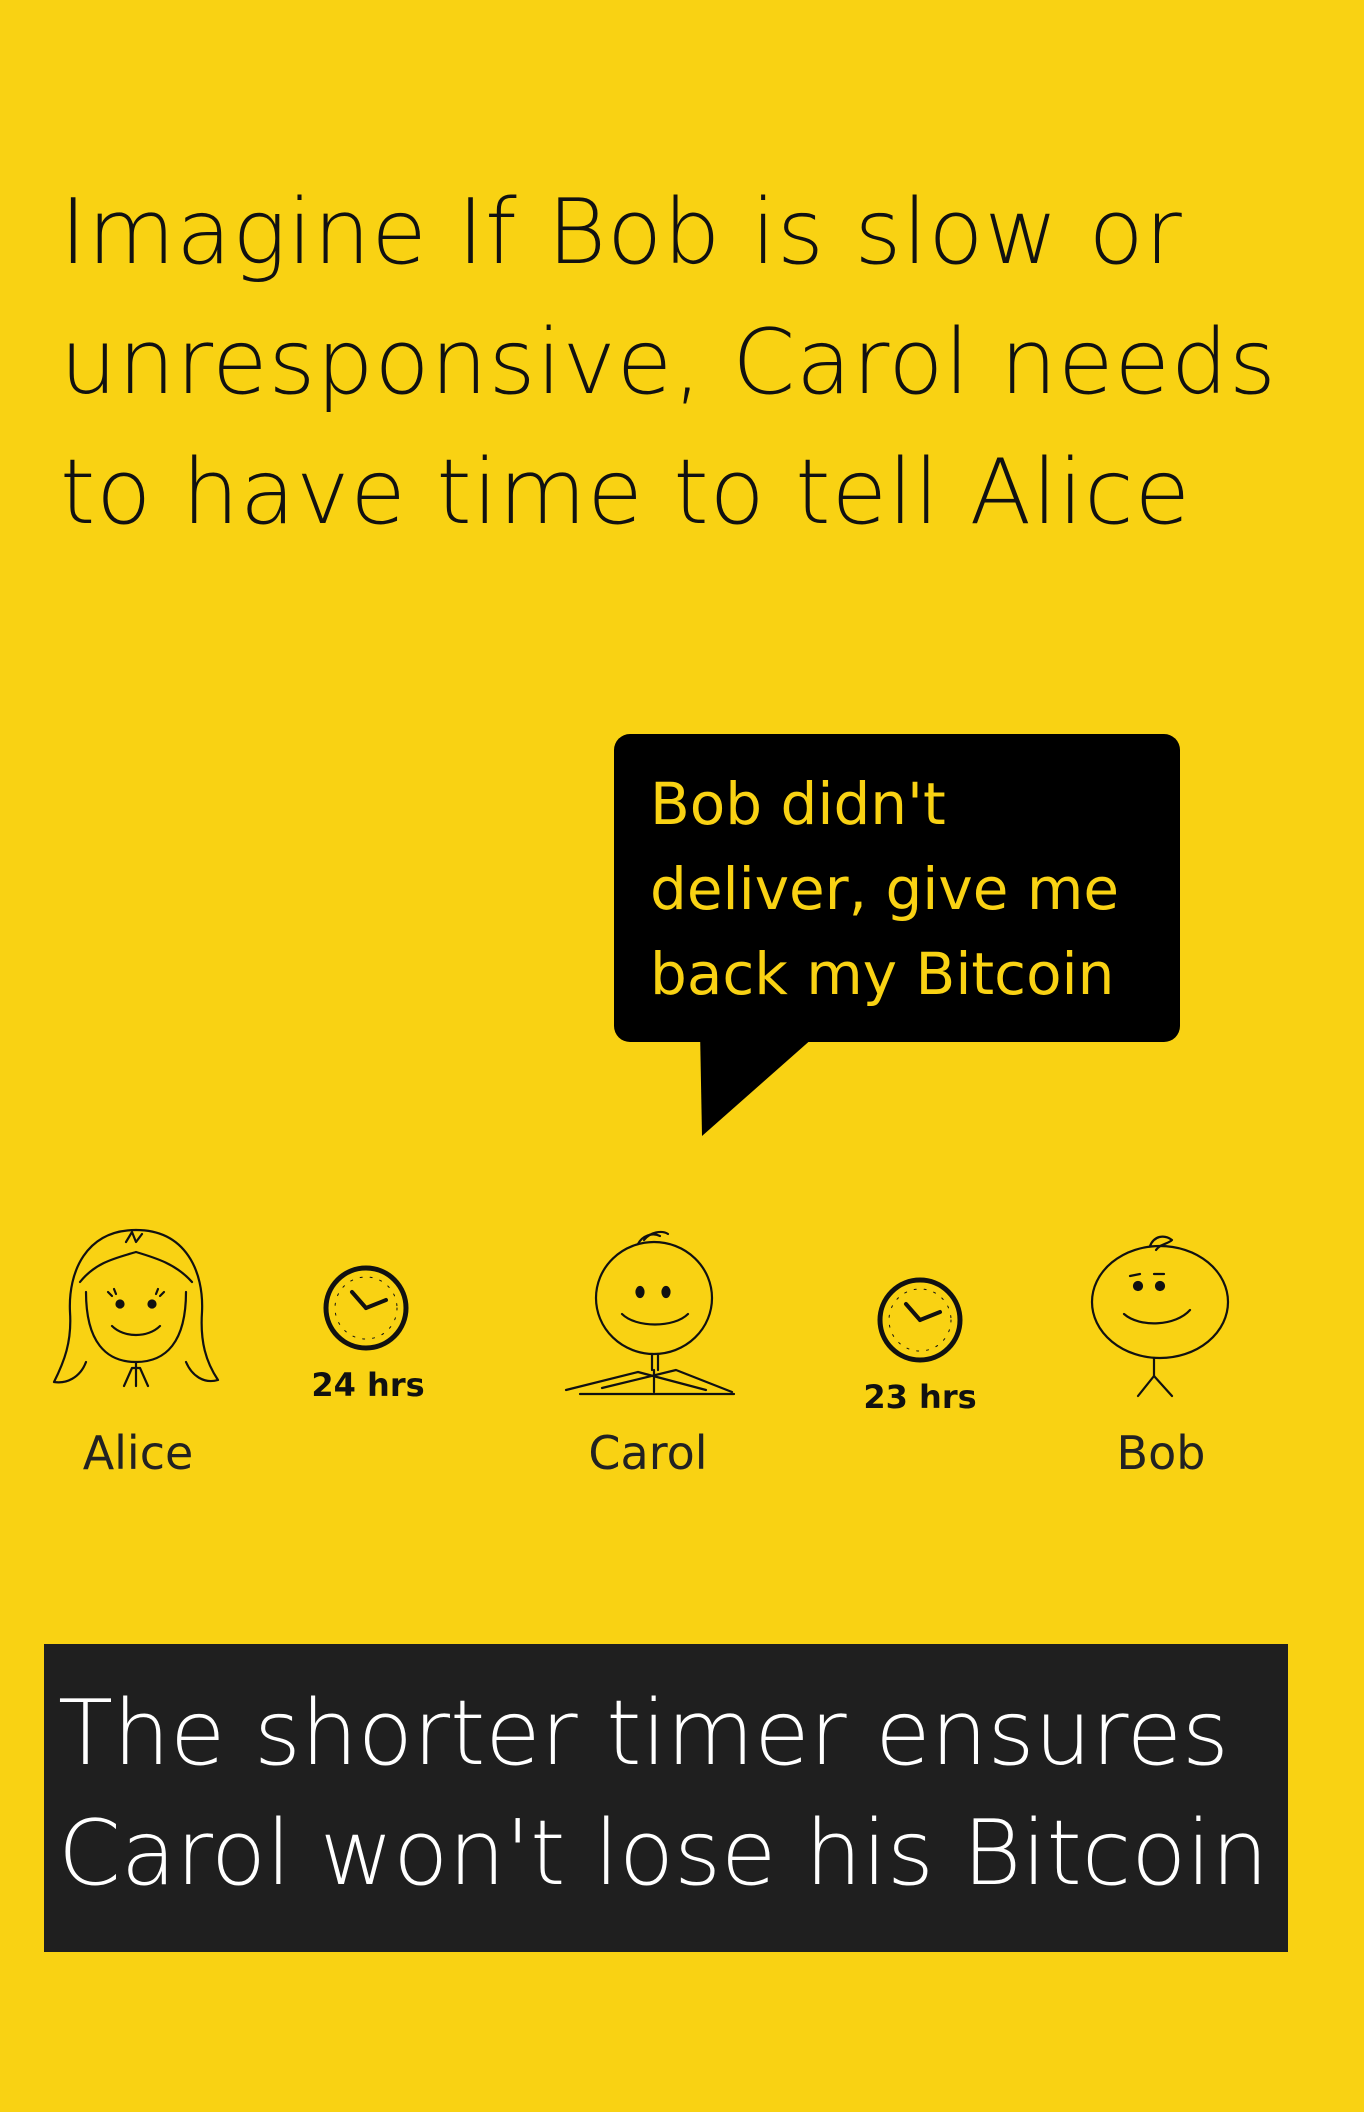 The image size is (1364, 2112). What do you see at coordinates (643, 1733) in the screenshot?
I see `conclusion-line-1: The shorter timer ensures` at bounding box center [643, 1733].